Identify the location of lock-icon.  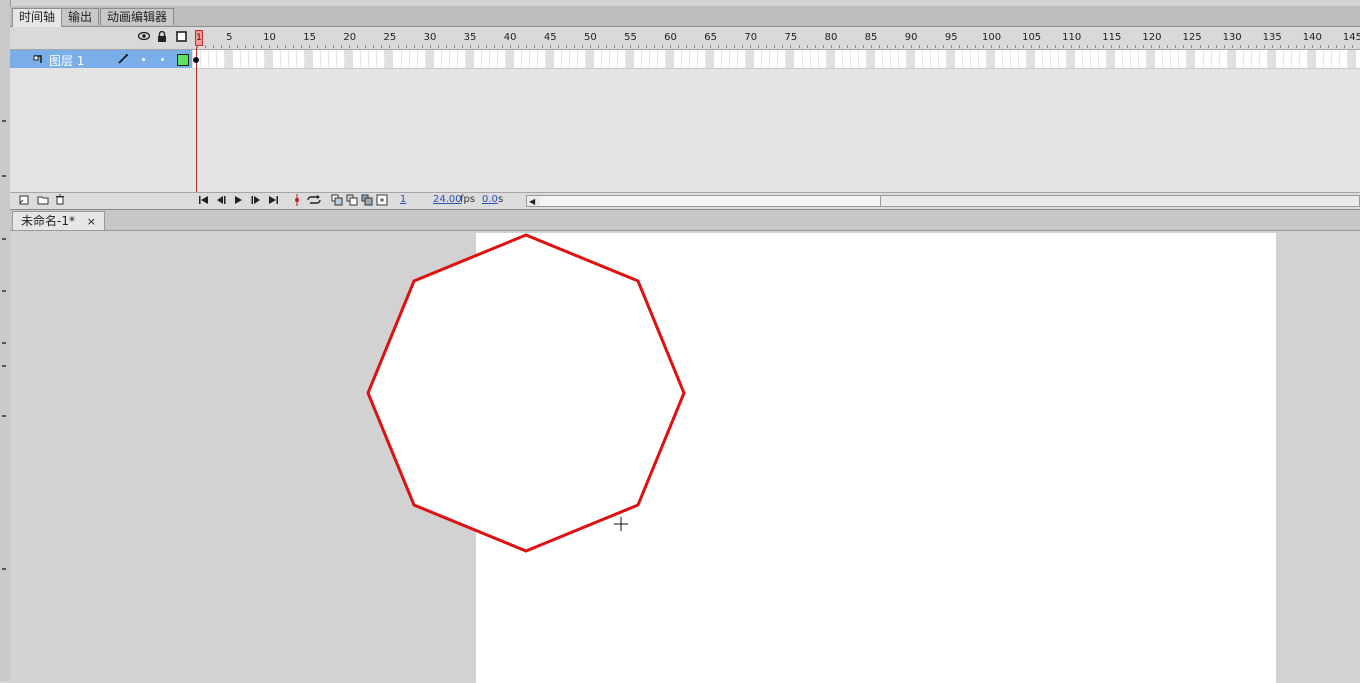
(162, 37).